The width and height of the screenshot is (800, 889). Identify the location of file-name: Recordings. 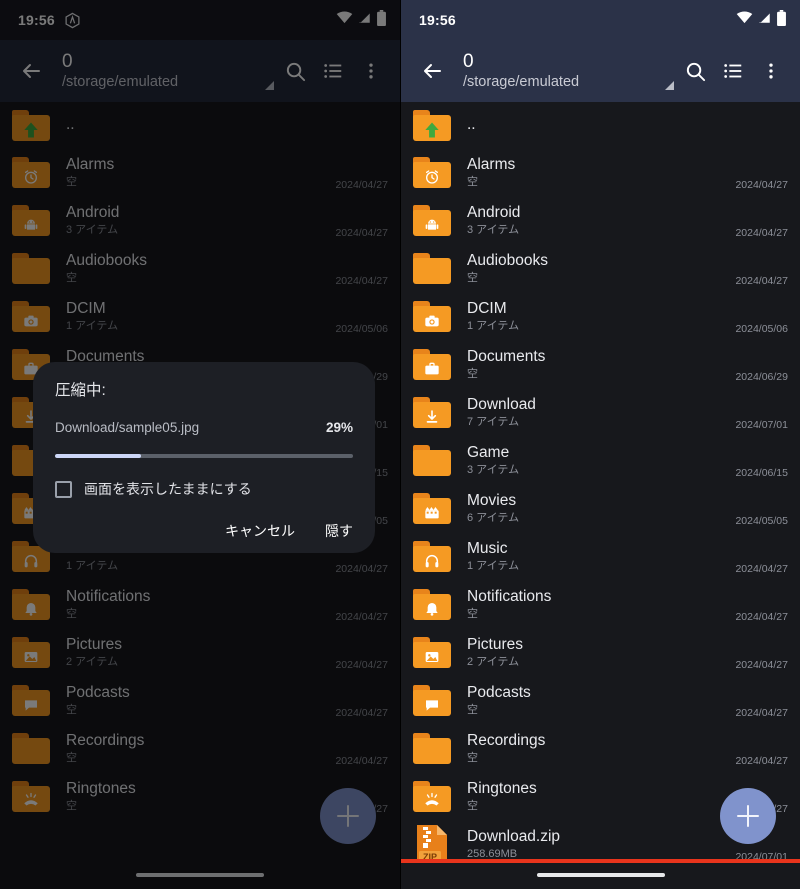
(506, 740).